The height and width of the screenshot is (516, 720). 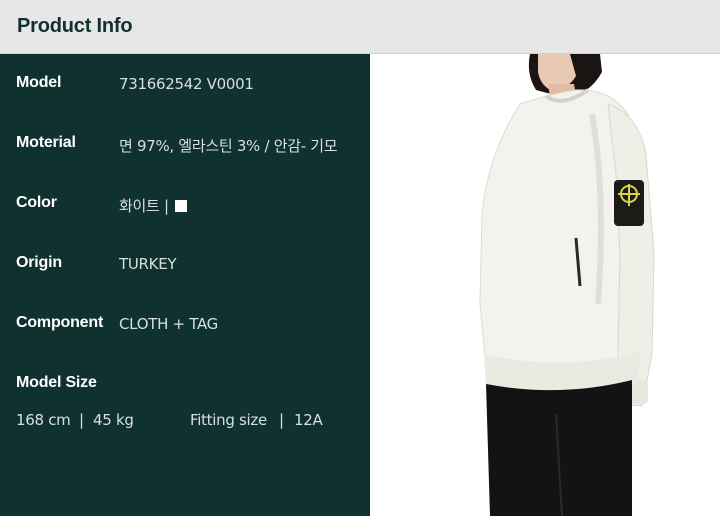 What do you see at coordinates (113, 420) in the screenshot?
I see `model-weight: 45 kg` at bounding box center [113, 420].